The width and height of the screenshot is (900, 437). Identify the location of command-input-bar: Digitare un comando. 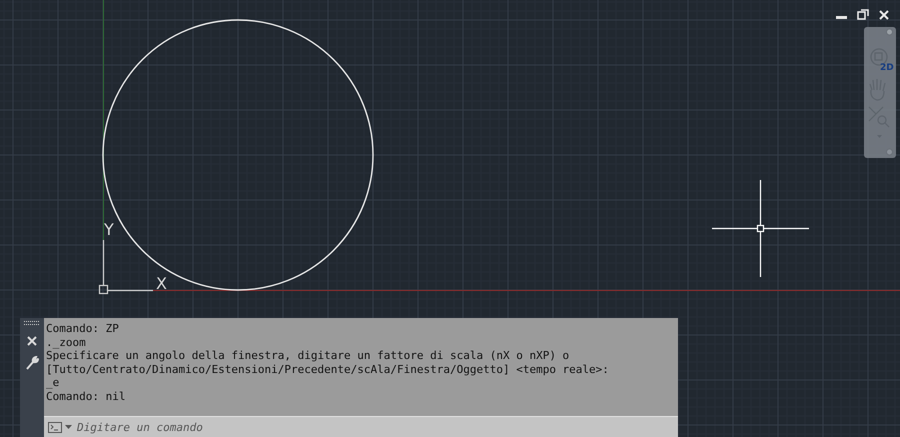
(361, 426).